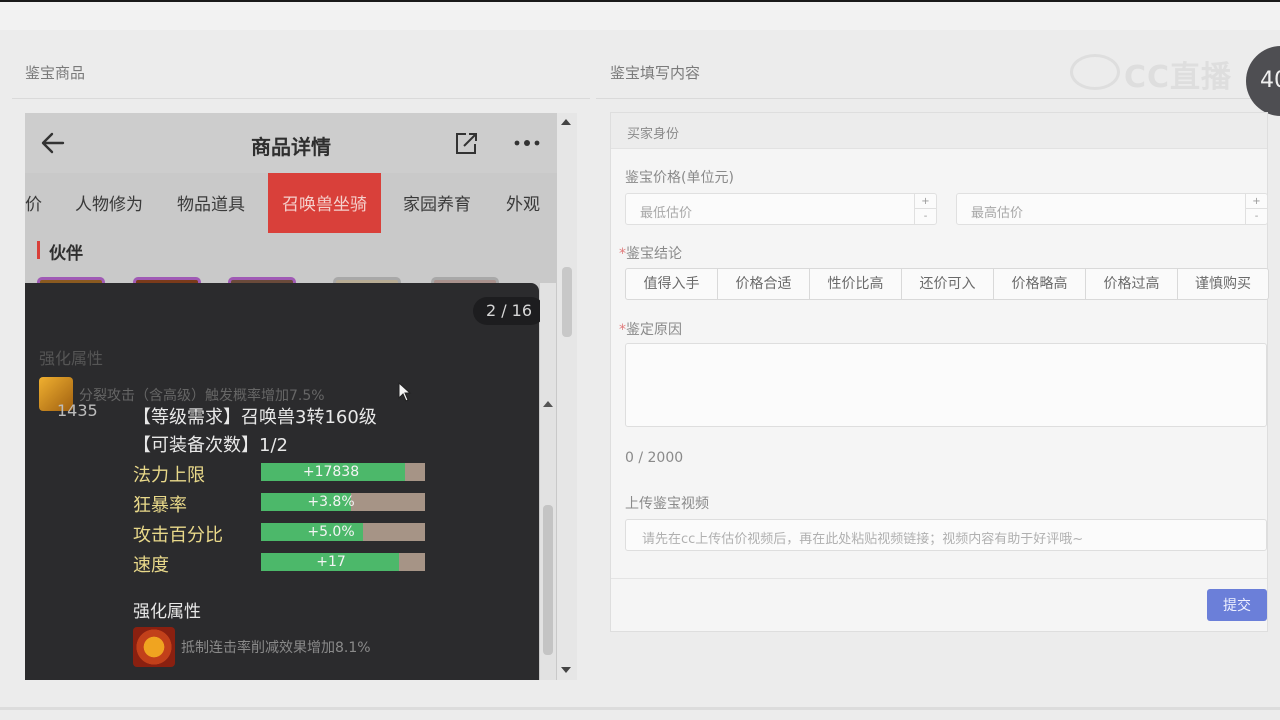  What do you see at coordinates (178, 535) in the screenshot?
I see `attr-label-attack: 攻击百分比` at bounding box center [178, 535].